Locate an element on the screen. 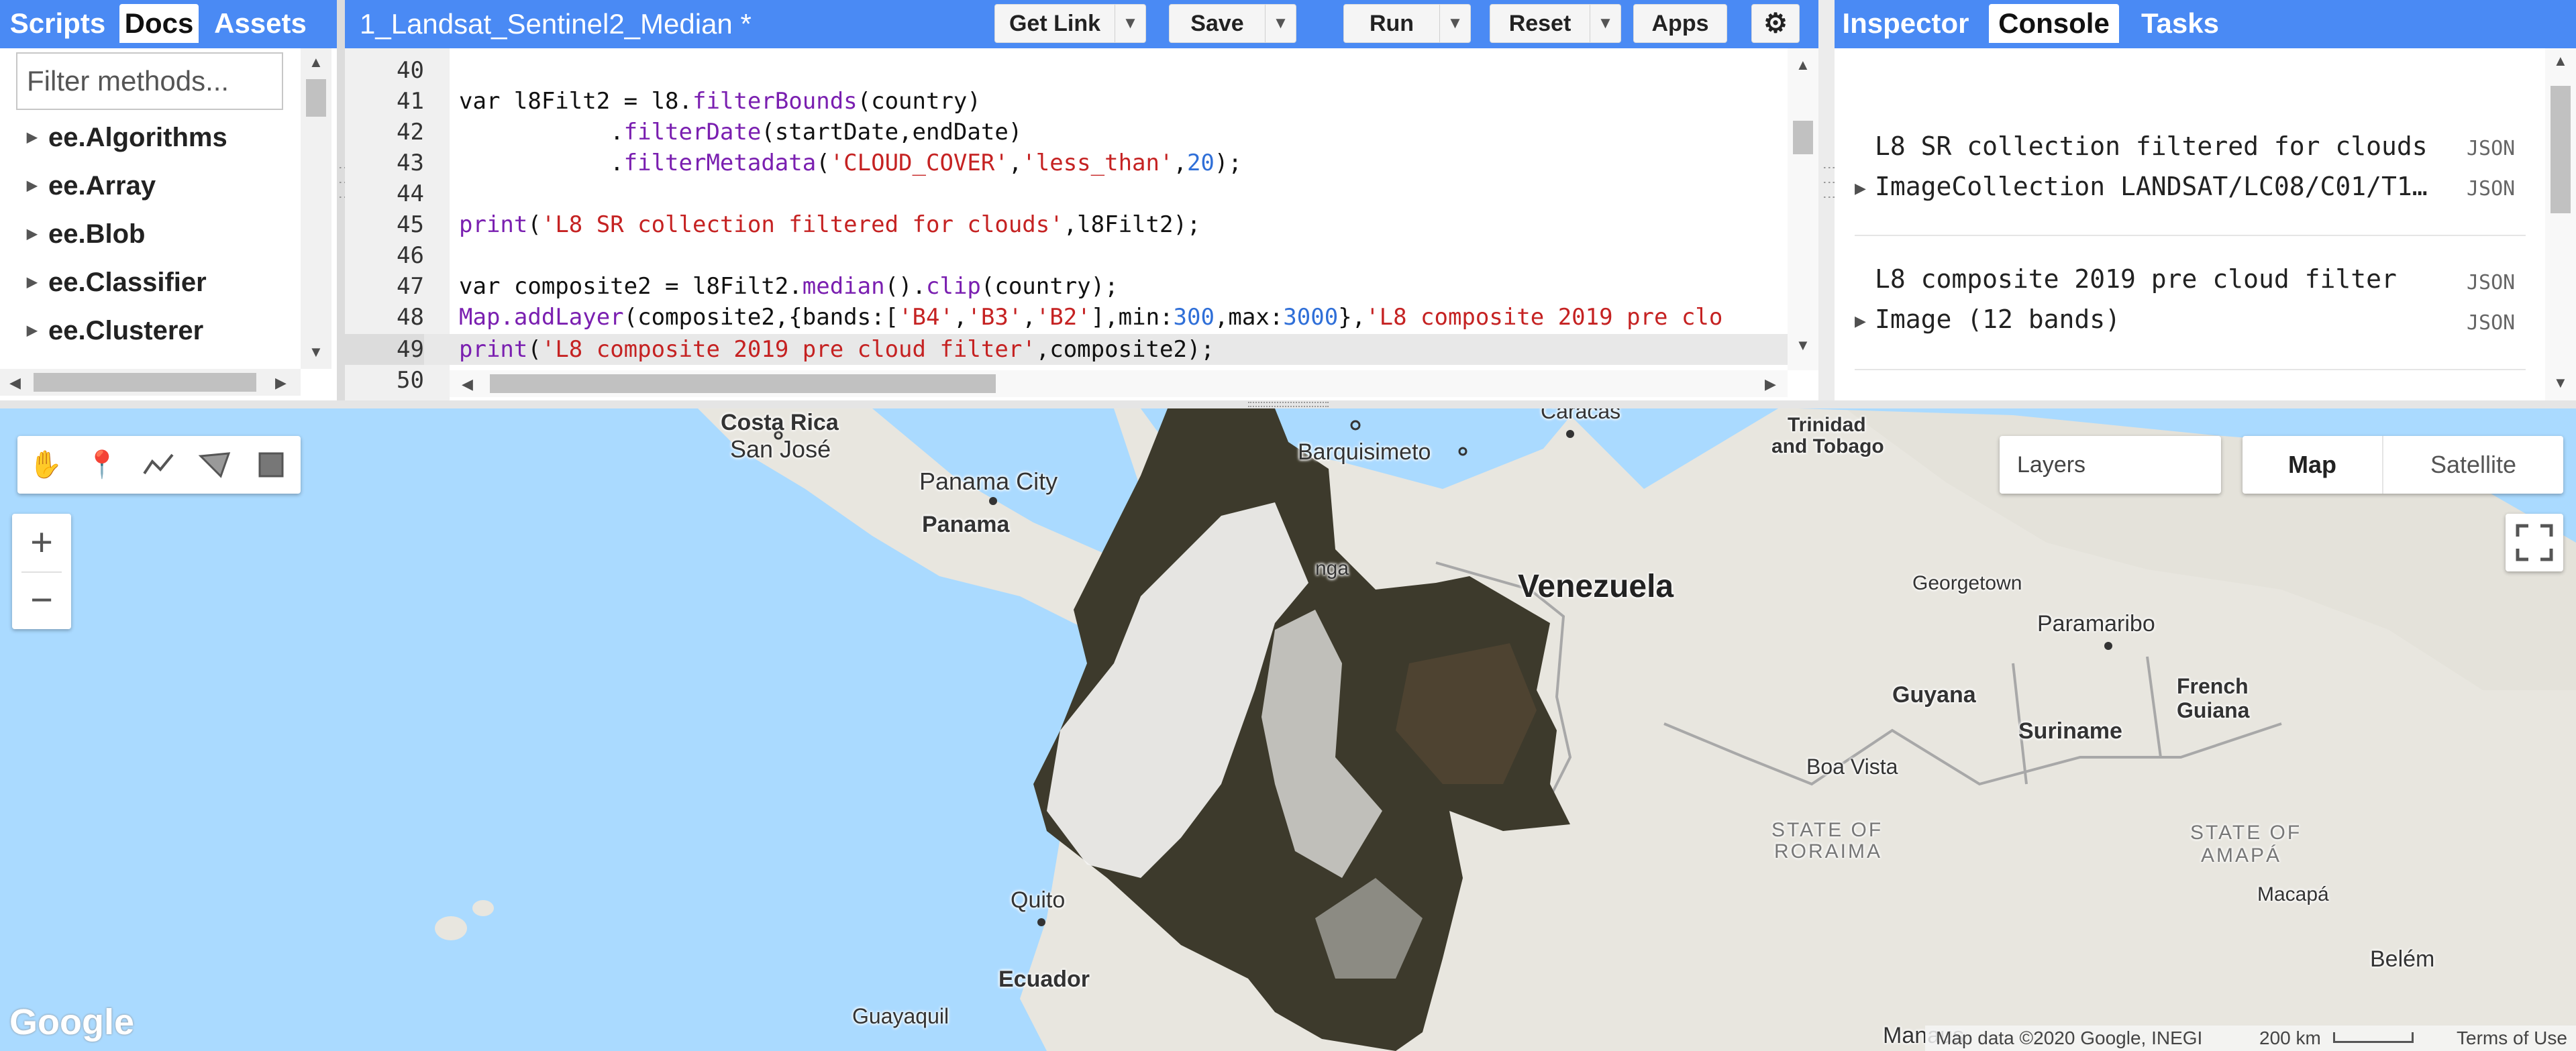 The image size is (2576, 1051). map-splitter is located at coordinates (1288, 404).